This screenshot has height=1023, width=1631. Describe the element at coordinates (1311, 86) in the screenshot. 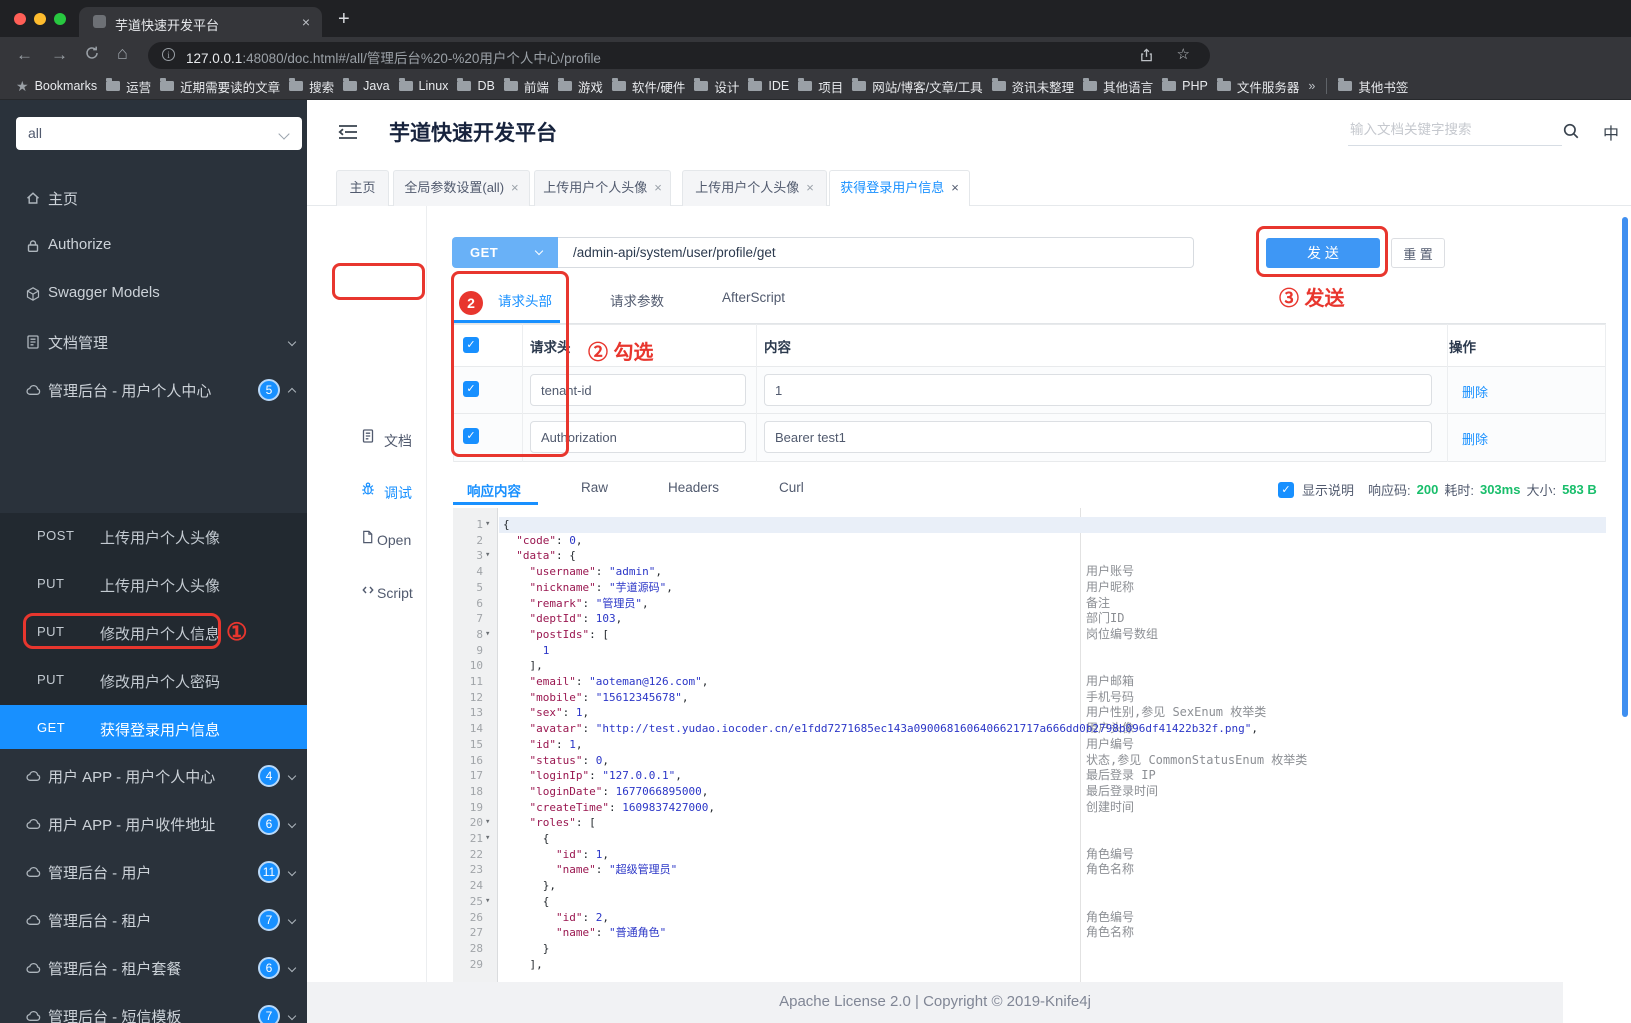

I see `bookmarks-overflow-chevron: »` at that location.